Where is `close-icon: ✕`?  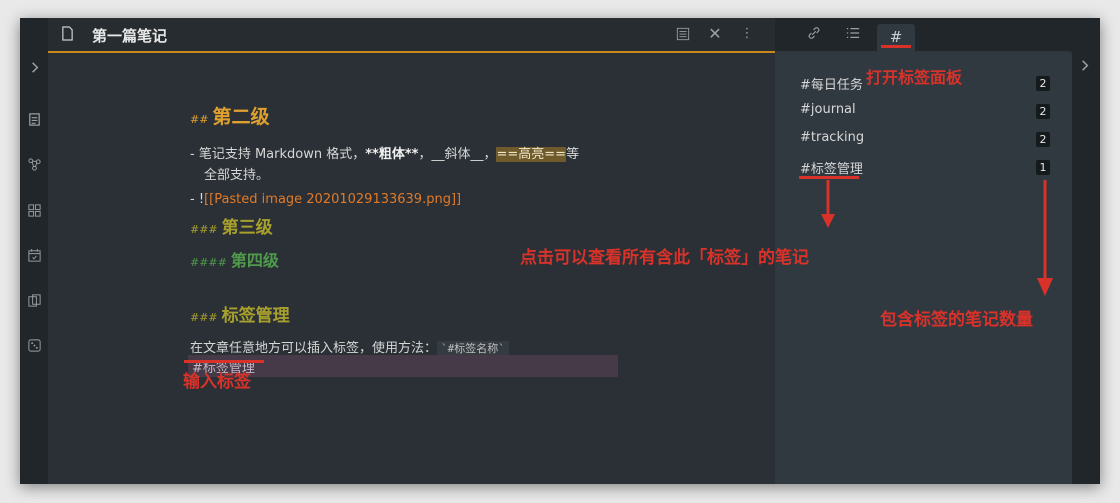 close-icon: ✕ is located at coordinates (715, 34).